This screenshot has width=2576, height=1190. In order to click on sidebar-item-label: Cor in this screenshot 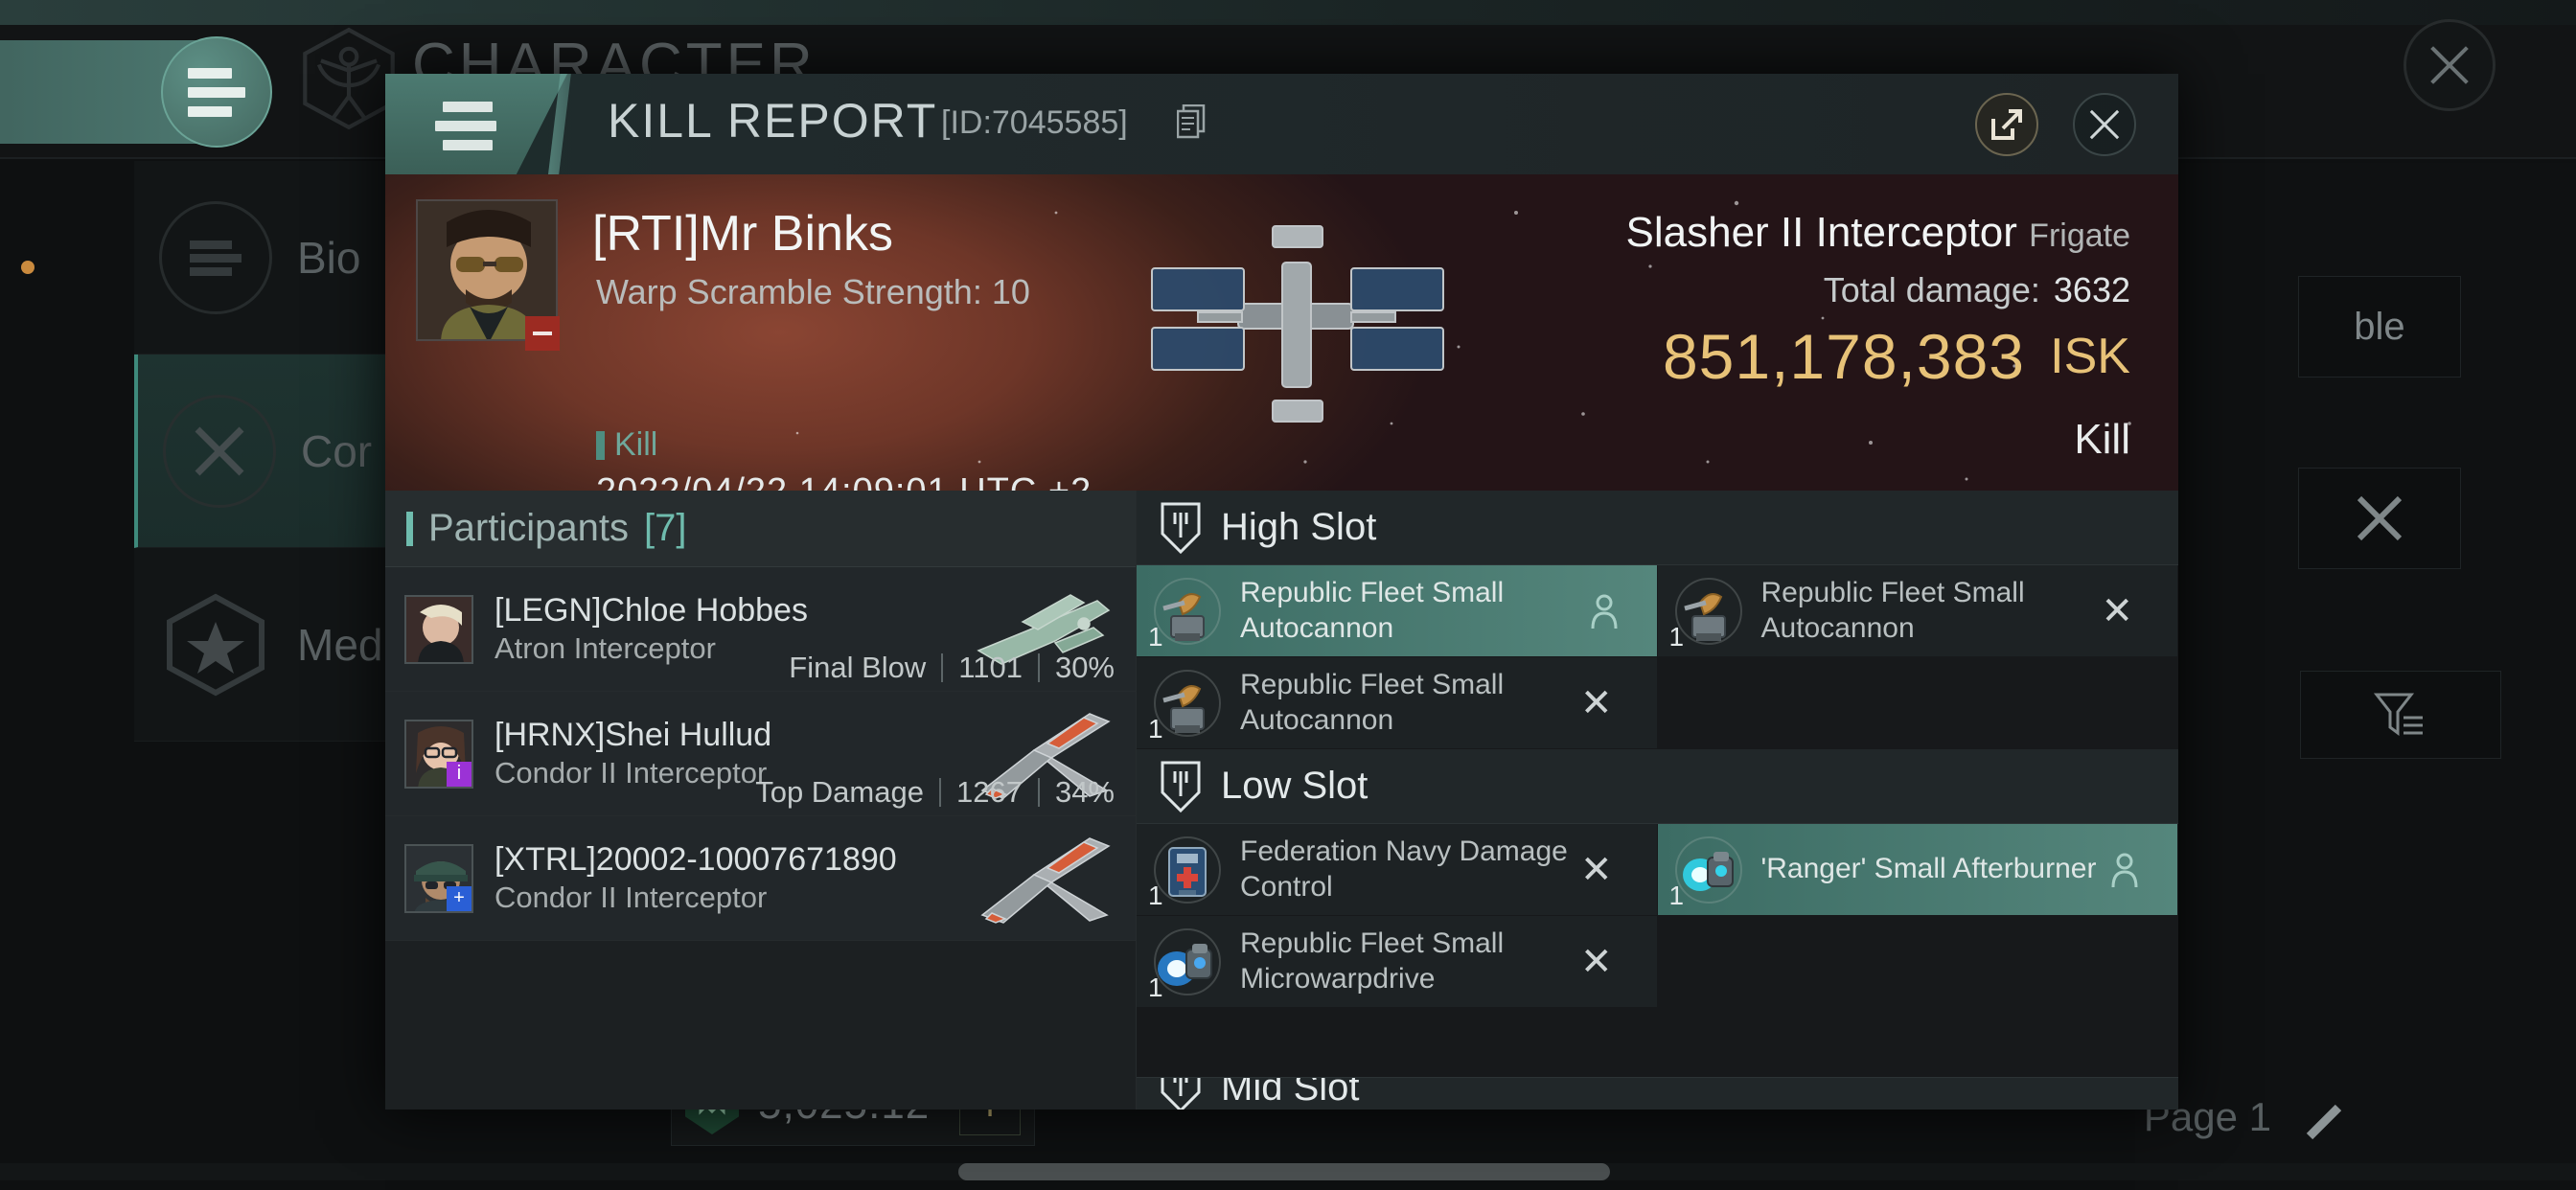, I will do `click(337, 451)`.